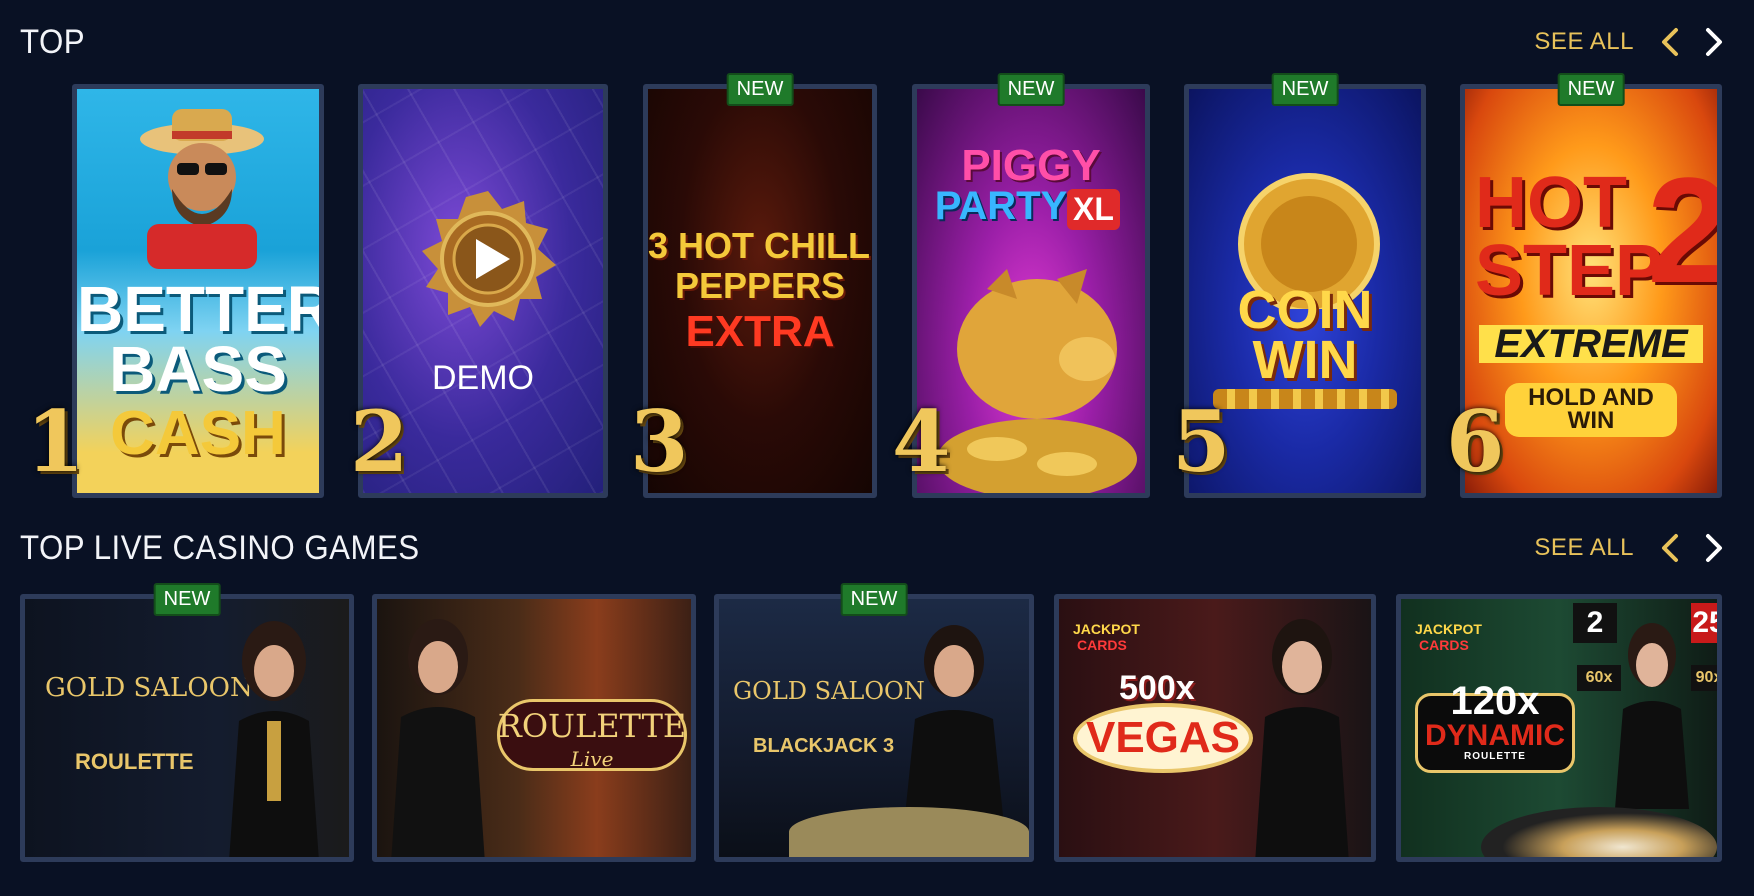 This screenshot has width=1754, height=896. I want to click on top-section-actions: SEE ALL, so click(1633, 42).